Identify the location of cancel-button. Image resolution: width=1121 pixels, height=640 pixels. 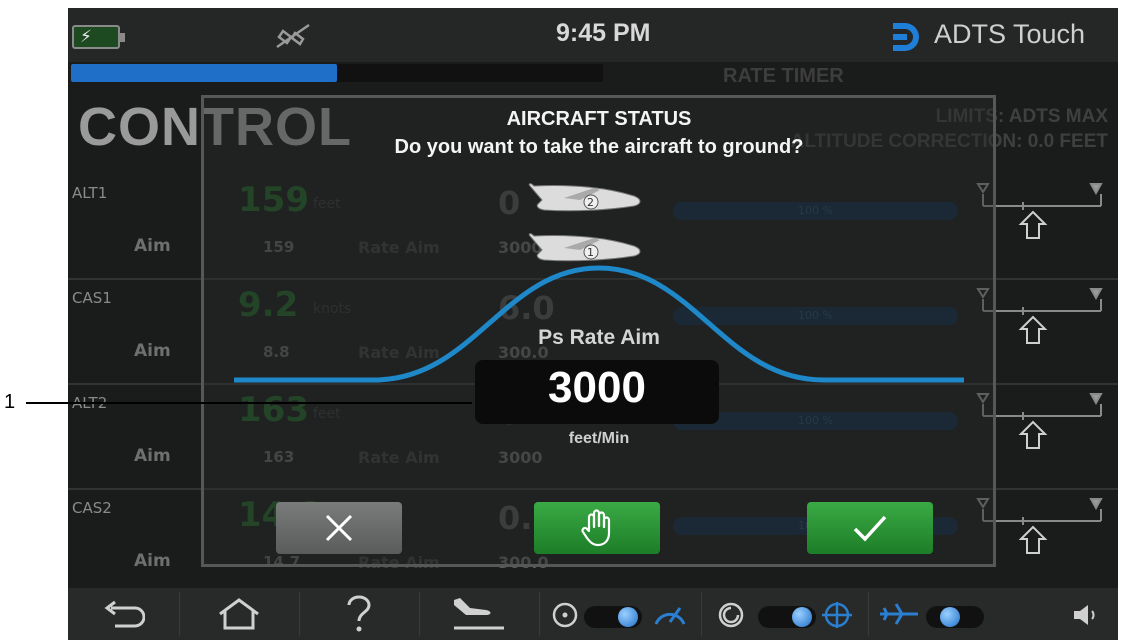
(339, 528).